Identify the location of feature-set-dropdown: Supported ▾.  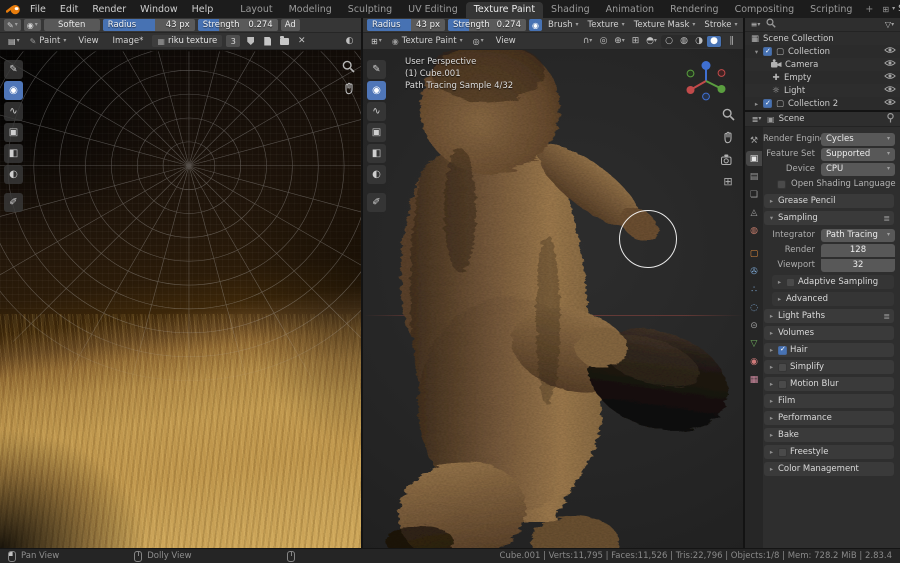
(858, 154).